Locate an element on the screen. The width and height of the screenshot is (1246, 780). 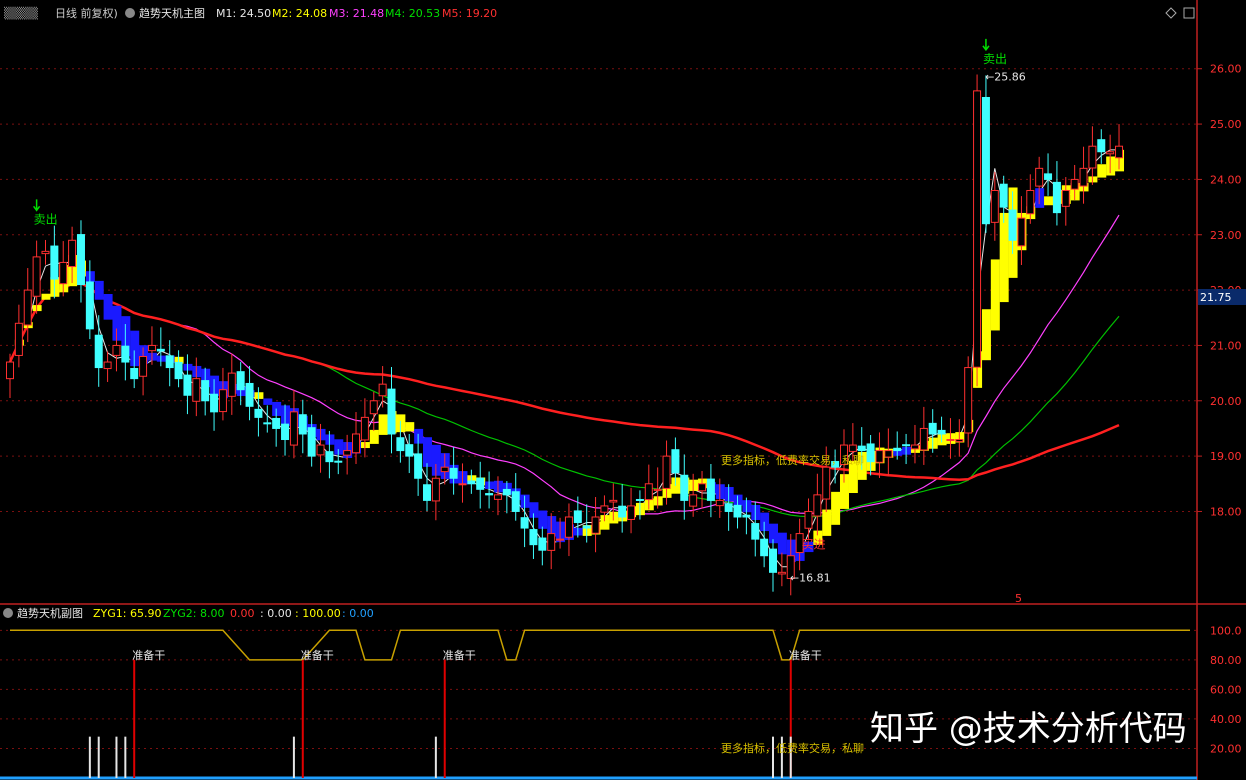
sub-indicator-name: 趋势天机副图 is located at coordinates (50, 613).